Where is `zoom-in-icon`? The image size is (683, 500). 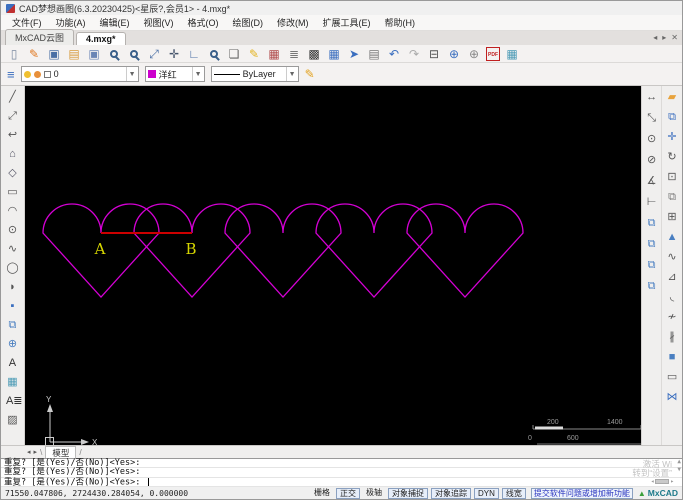
zoom-in-icon is located at coordinates (114, 54).